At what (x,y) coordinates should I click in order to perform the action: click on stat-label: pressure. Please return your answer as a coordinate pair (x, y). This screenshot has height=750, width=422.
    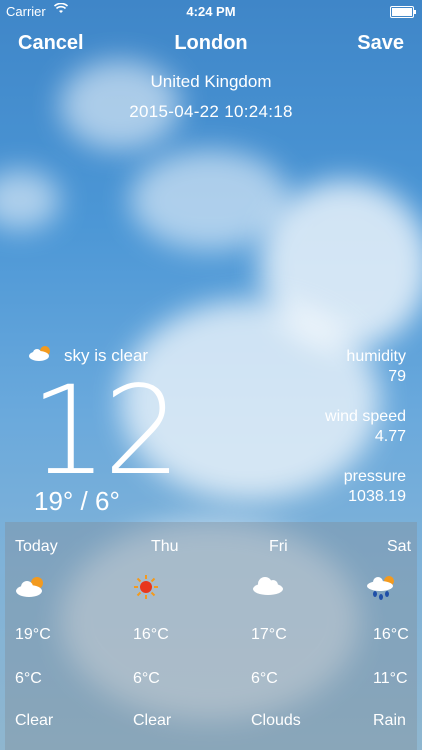
    Looking at the image, I should click on (374, 476).